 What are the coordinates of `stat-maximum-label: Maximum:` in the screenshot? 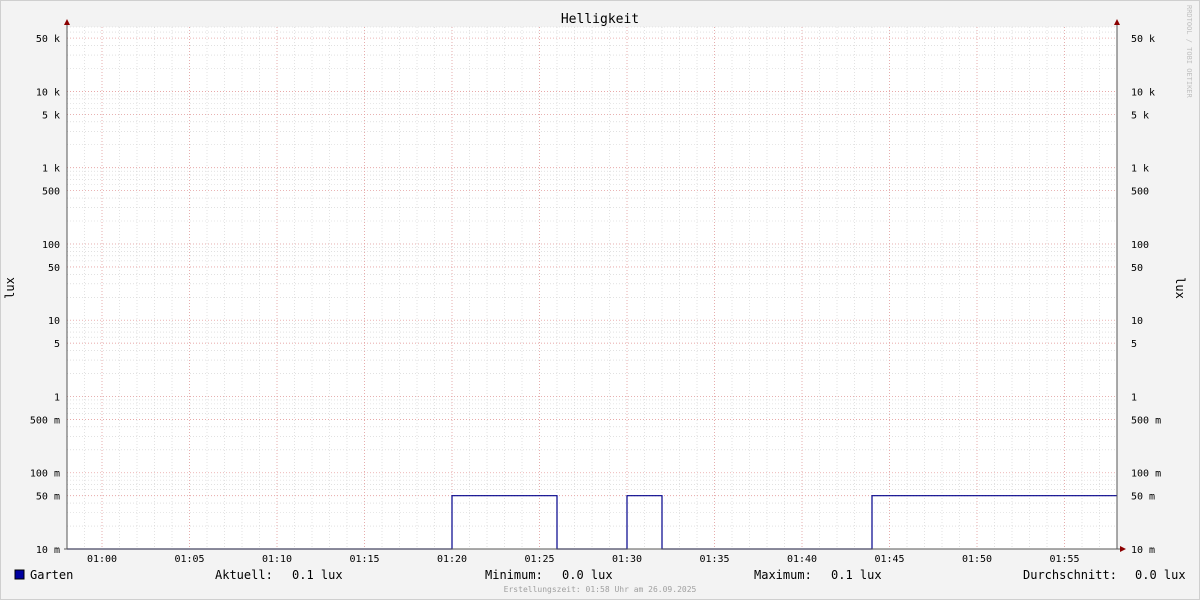 It's located at (783, 575).